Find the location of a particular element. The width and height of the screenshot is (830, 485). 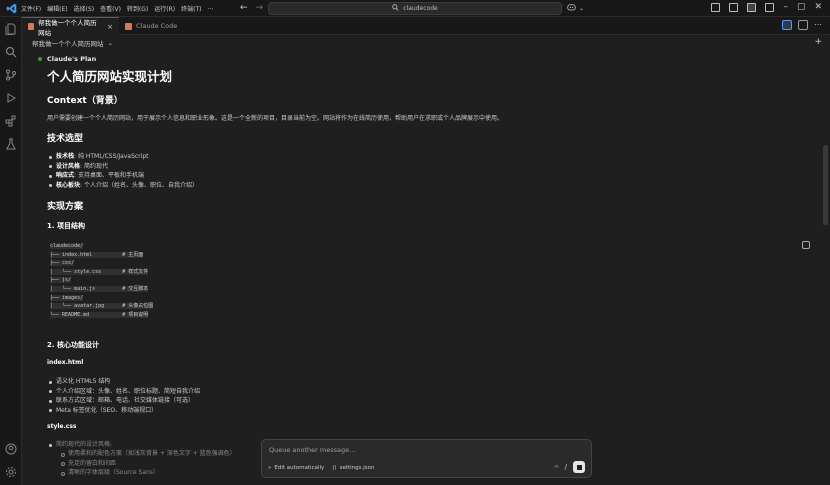

minimize-icon: – is located at coordinates (785, 7).